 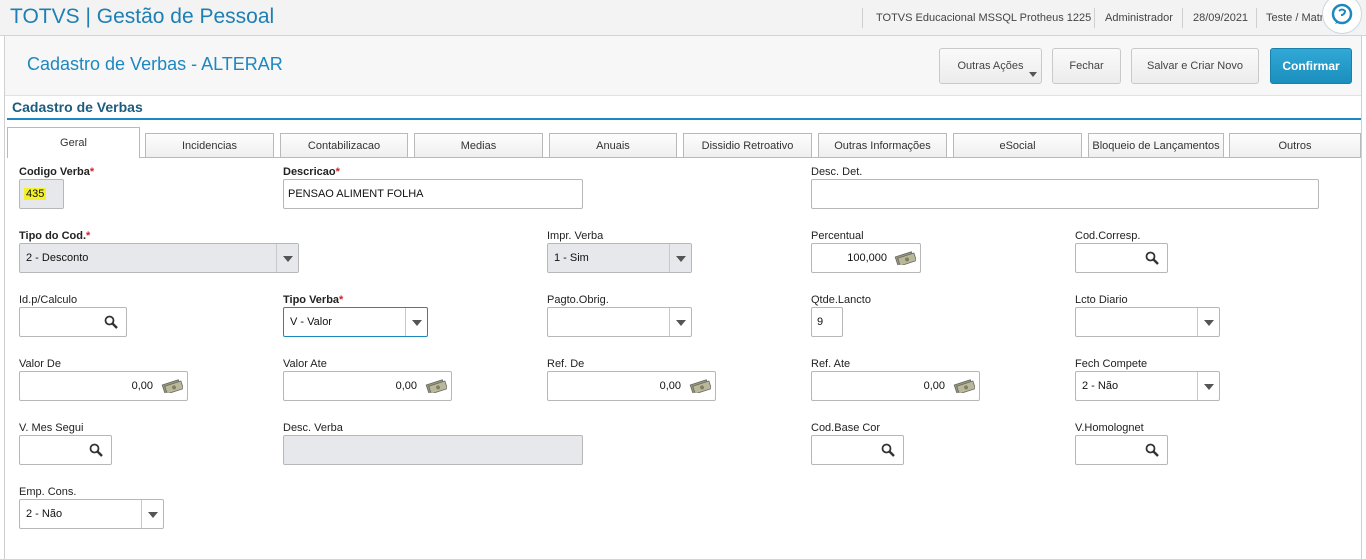 I want to click on descricao-field: PENSAO ALIMENT FOLHA, so click(x=433, y=194).